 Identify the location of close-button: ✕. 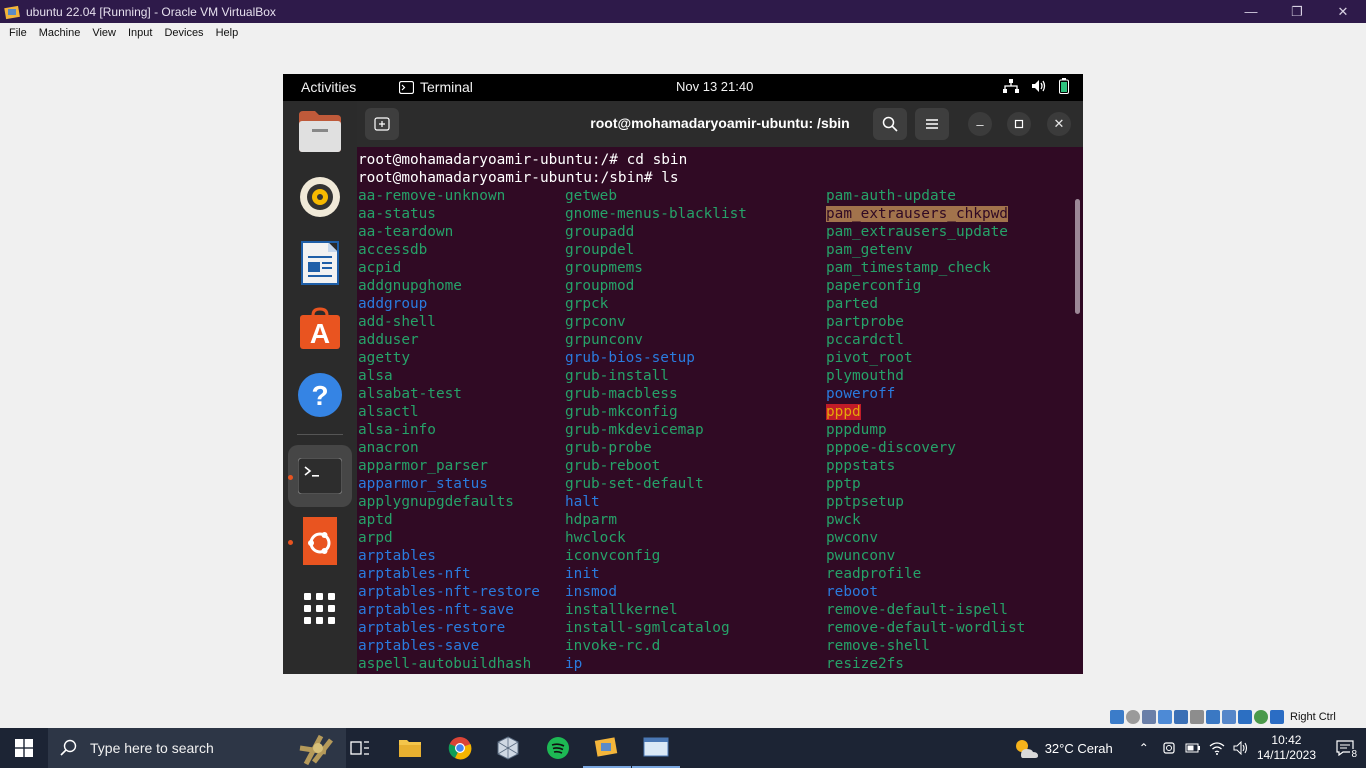
(1343, 11).